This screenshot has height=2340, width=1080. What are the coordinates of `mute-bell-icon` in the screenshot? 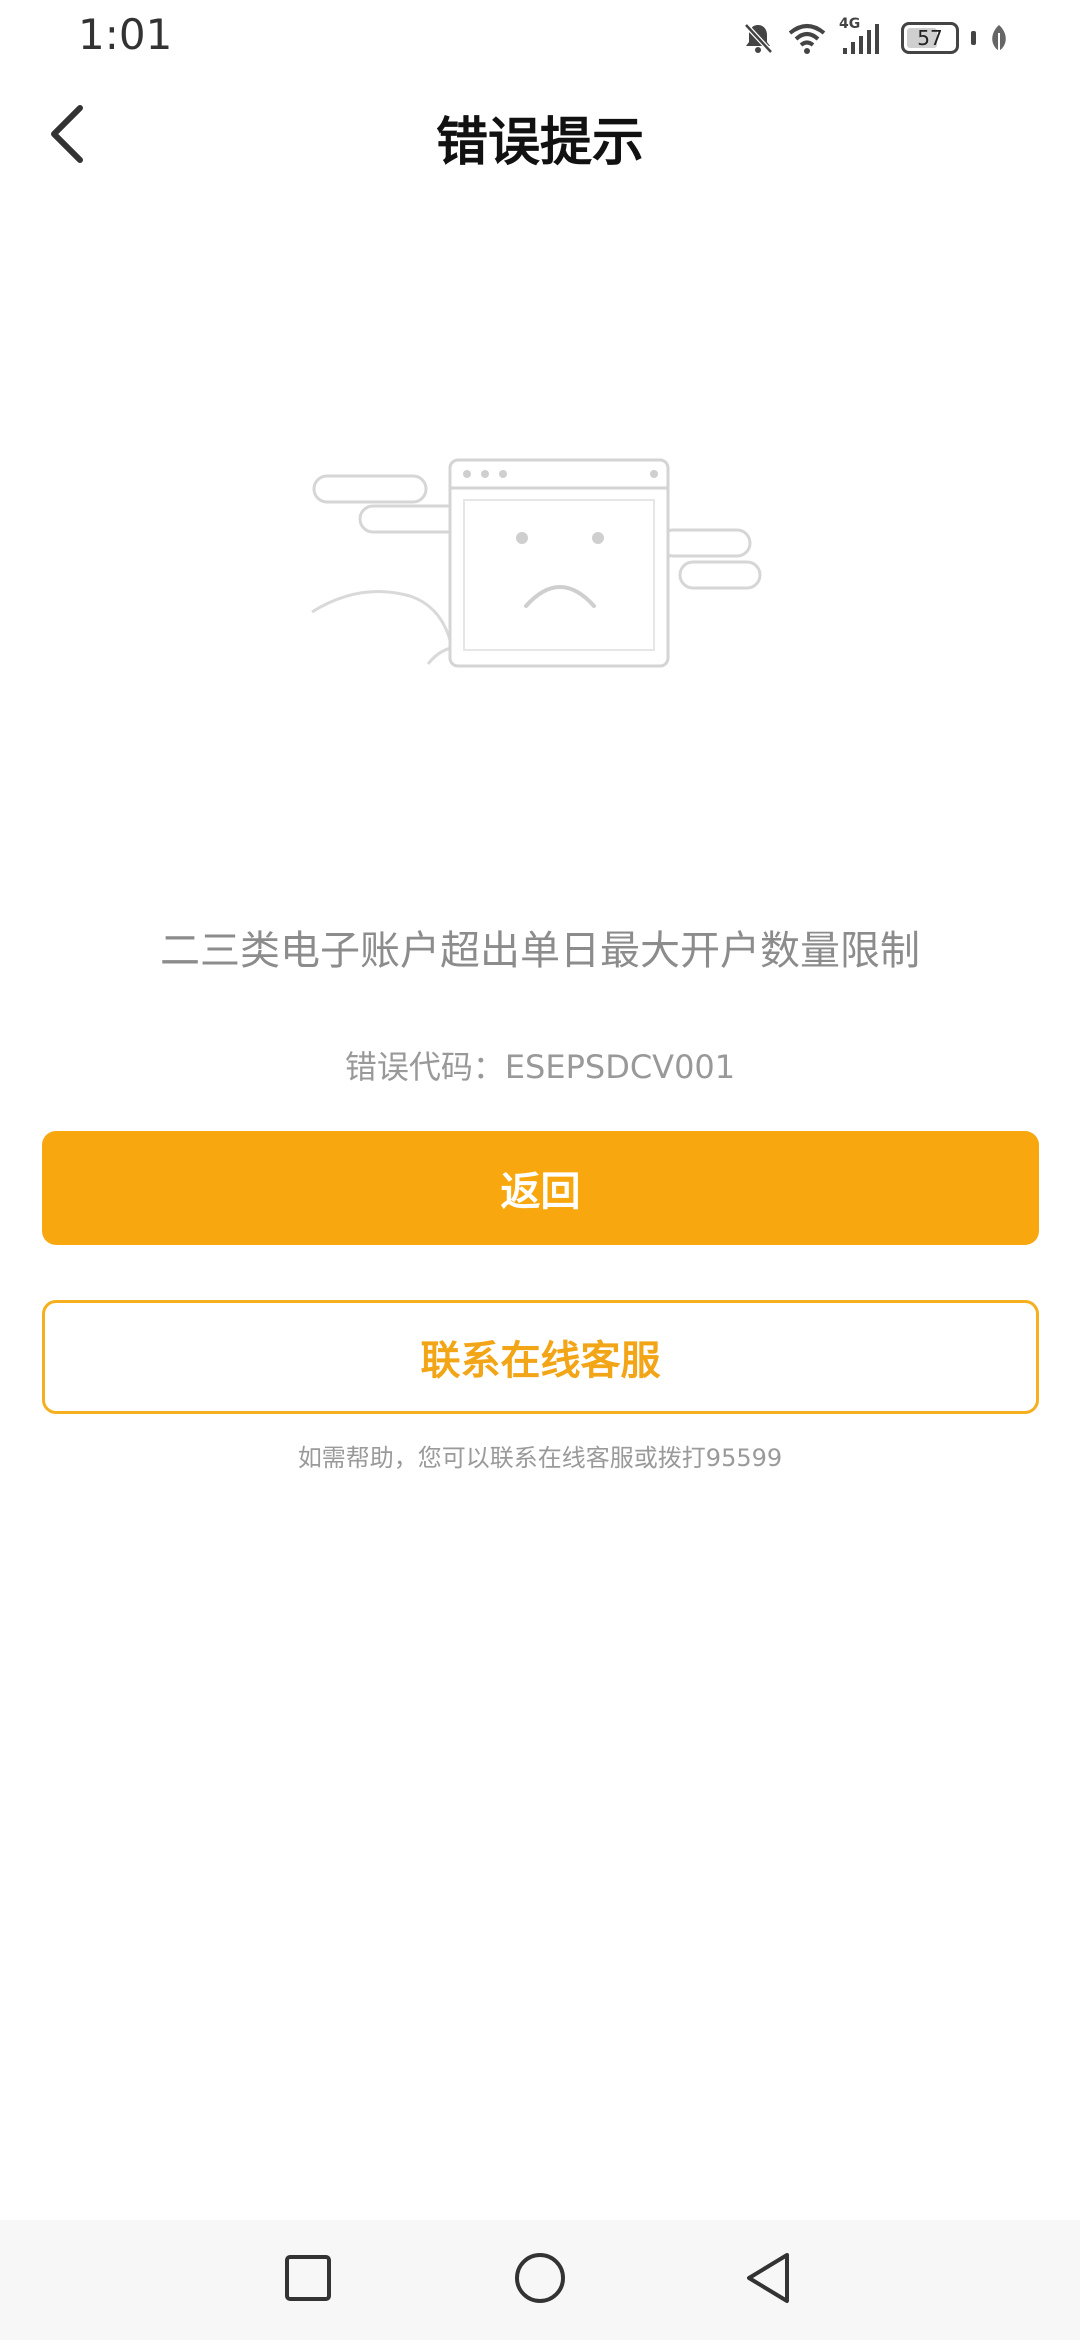 It's located at (758, 38).